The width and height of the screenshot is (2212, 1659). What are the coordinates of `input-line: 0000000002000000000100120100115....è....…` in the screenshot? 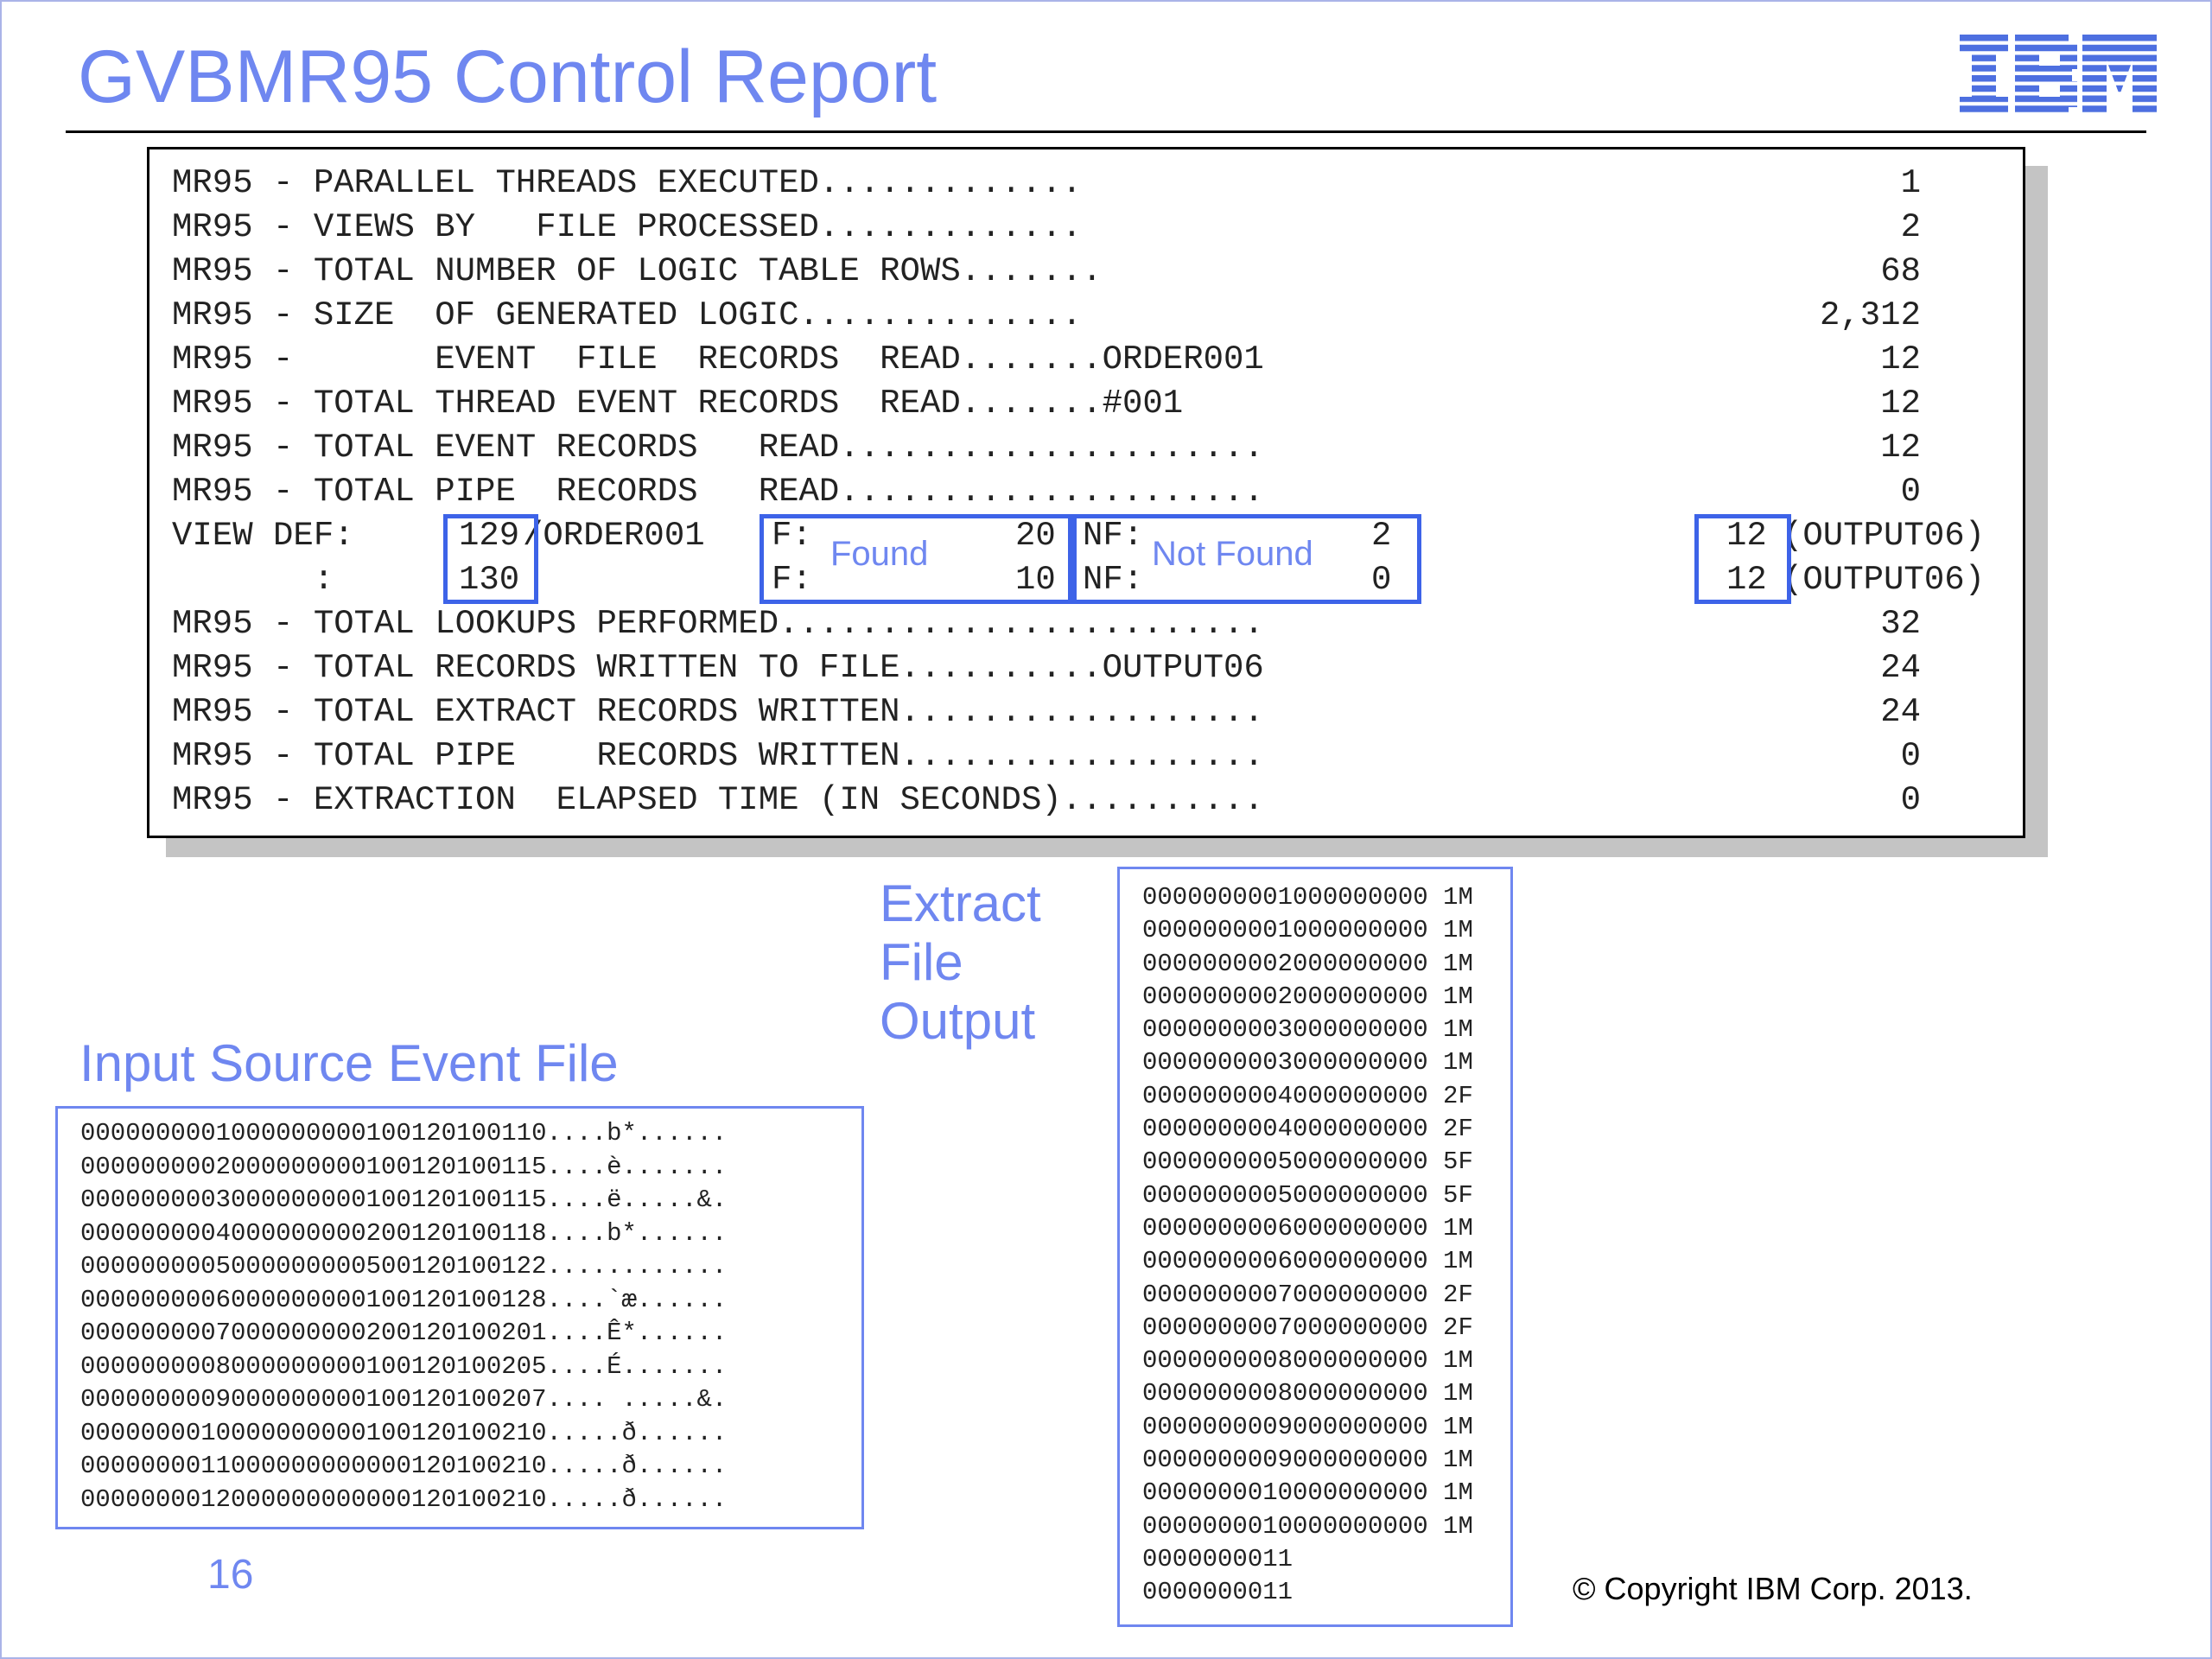 It's located at (404, 1166).